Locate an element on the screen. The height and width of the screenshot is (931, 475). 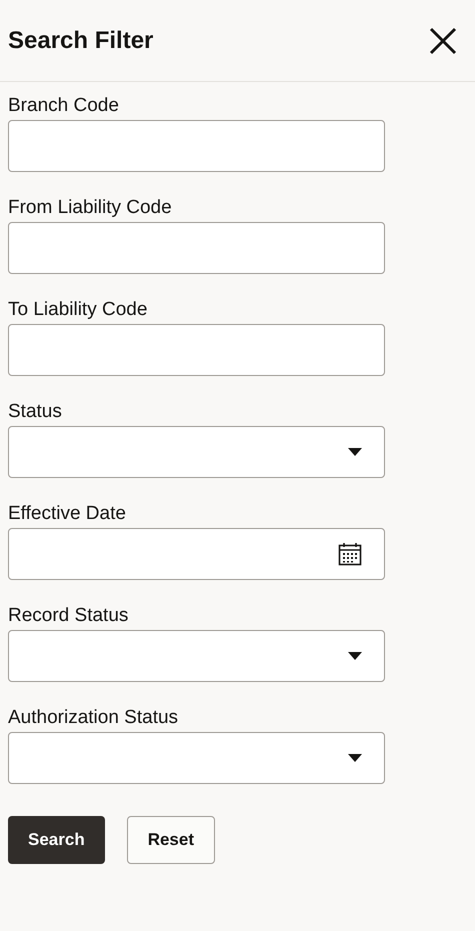
field-label: Record Status is located at coordinates (69, 616).